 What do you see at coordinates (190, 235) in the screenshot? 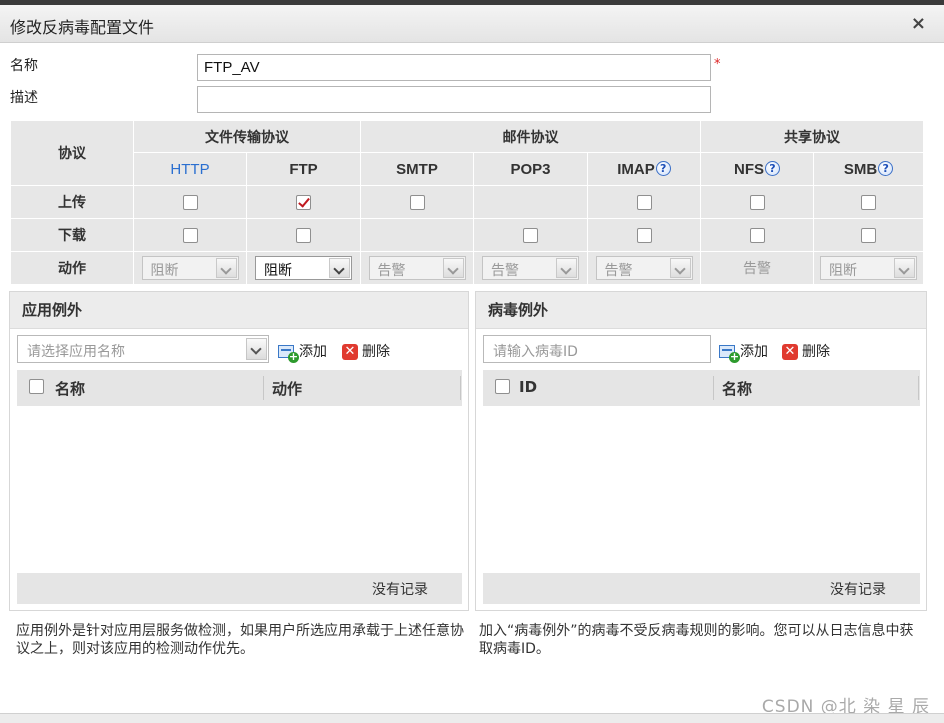
I see `download-http-checkbox` at bounding box center [190, 235].